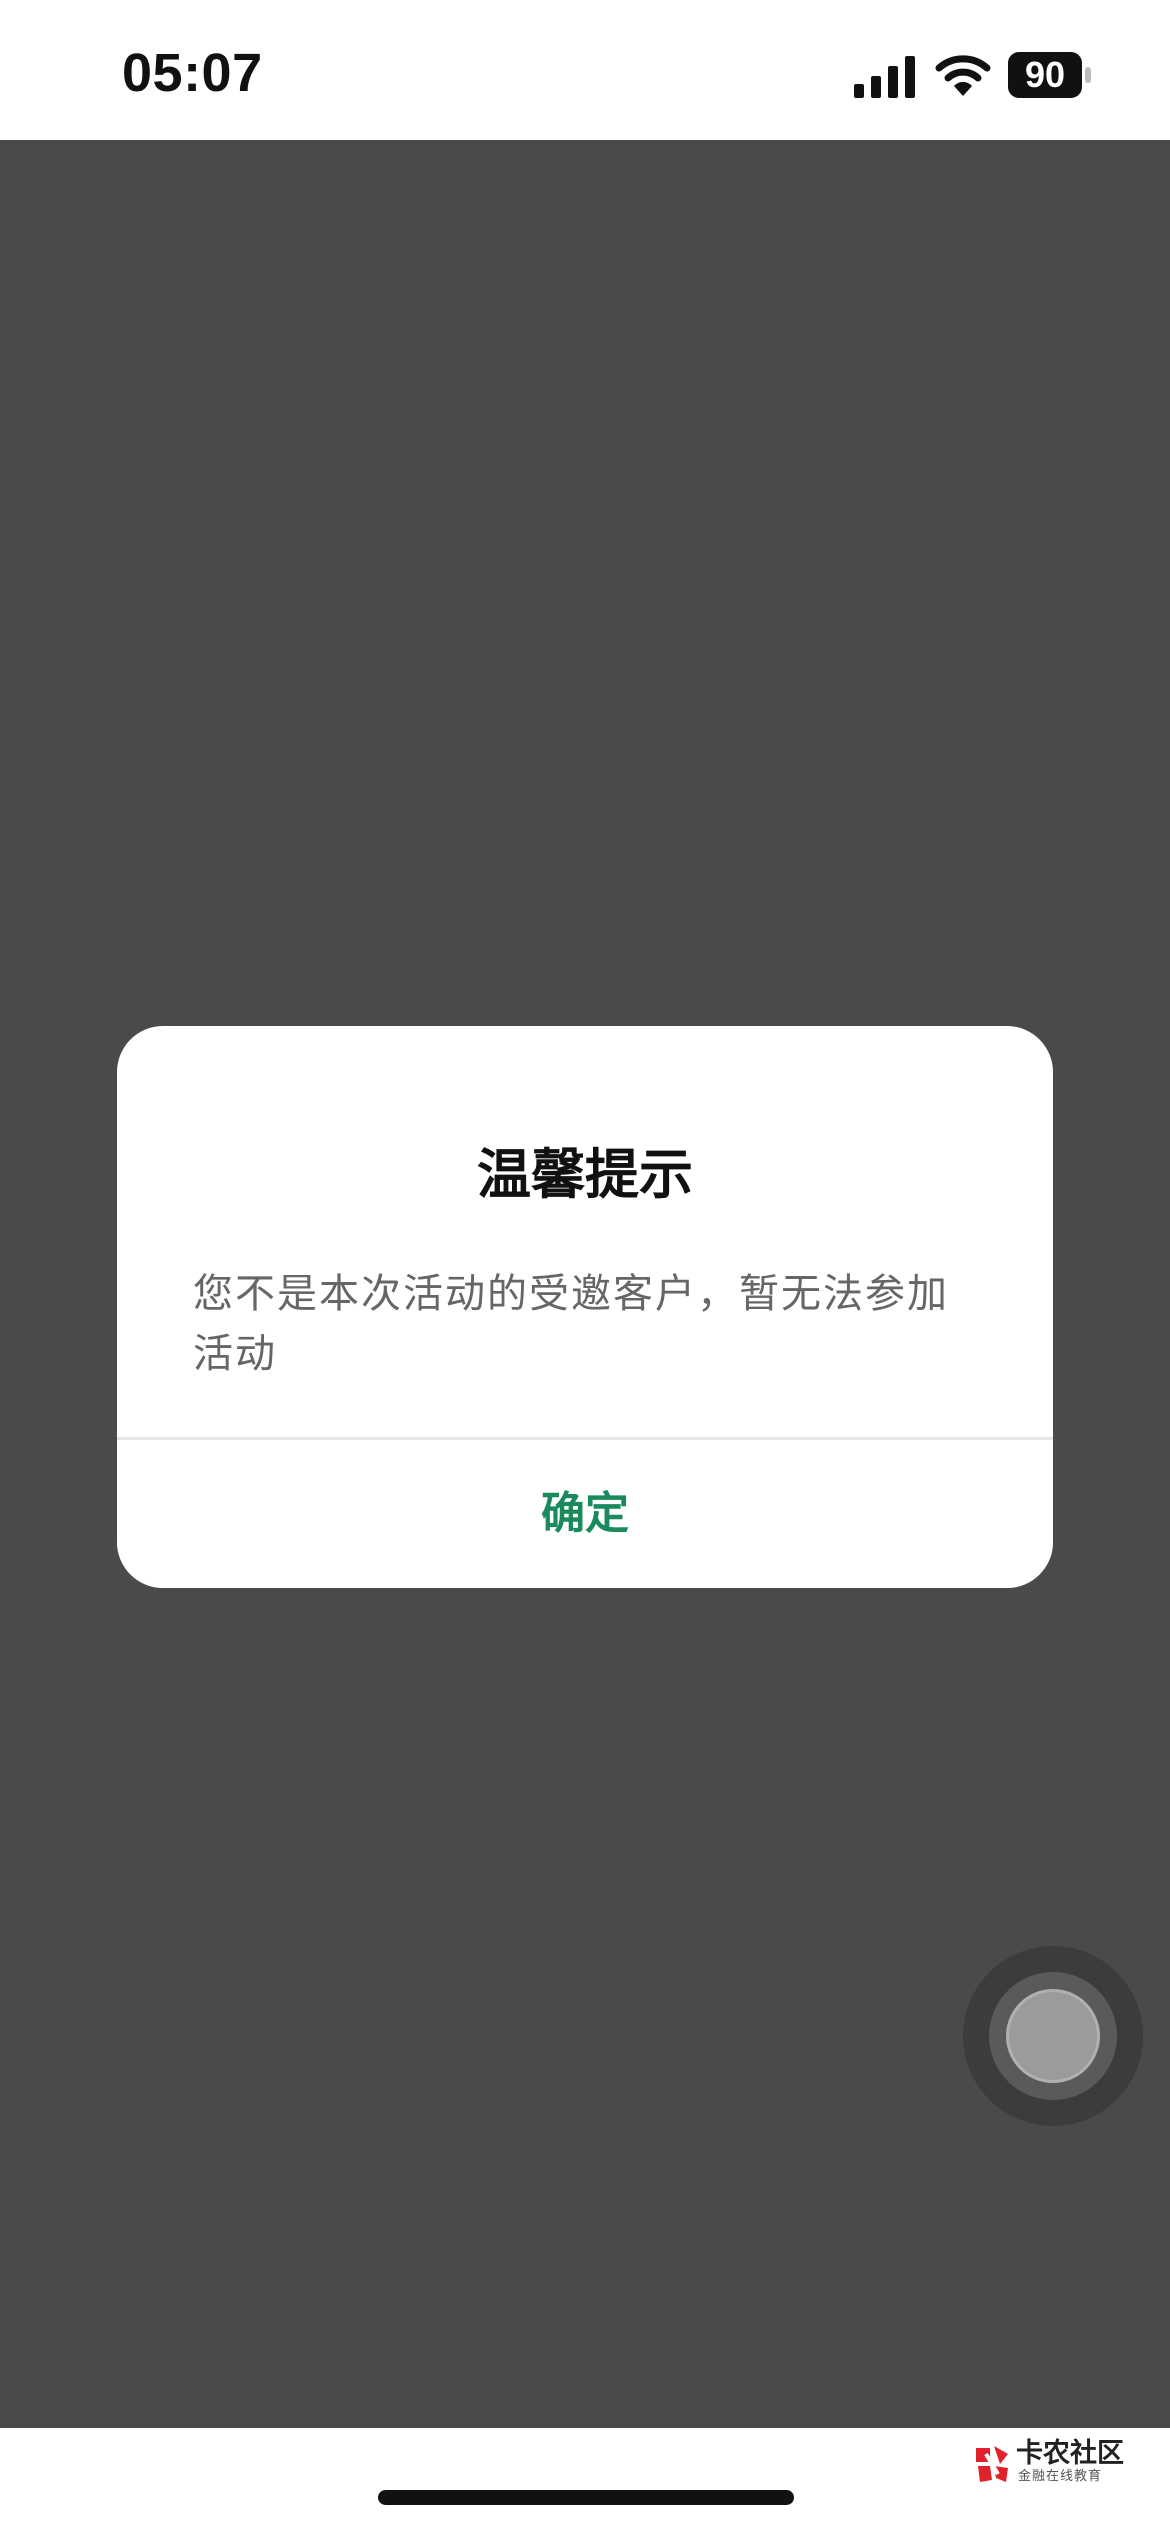  I want to click on confirm-button: 确定, so click(585, 1514).